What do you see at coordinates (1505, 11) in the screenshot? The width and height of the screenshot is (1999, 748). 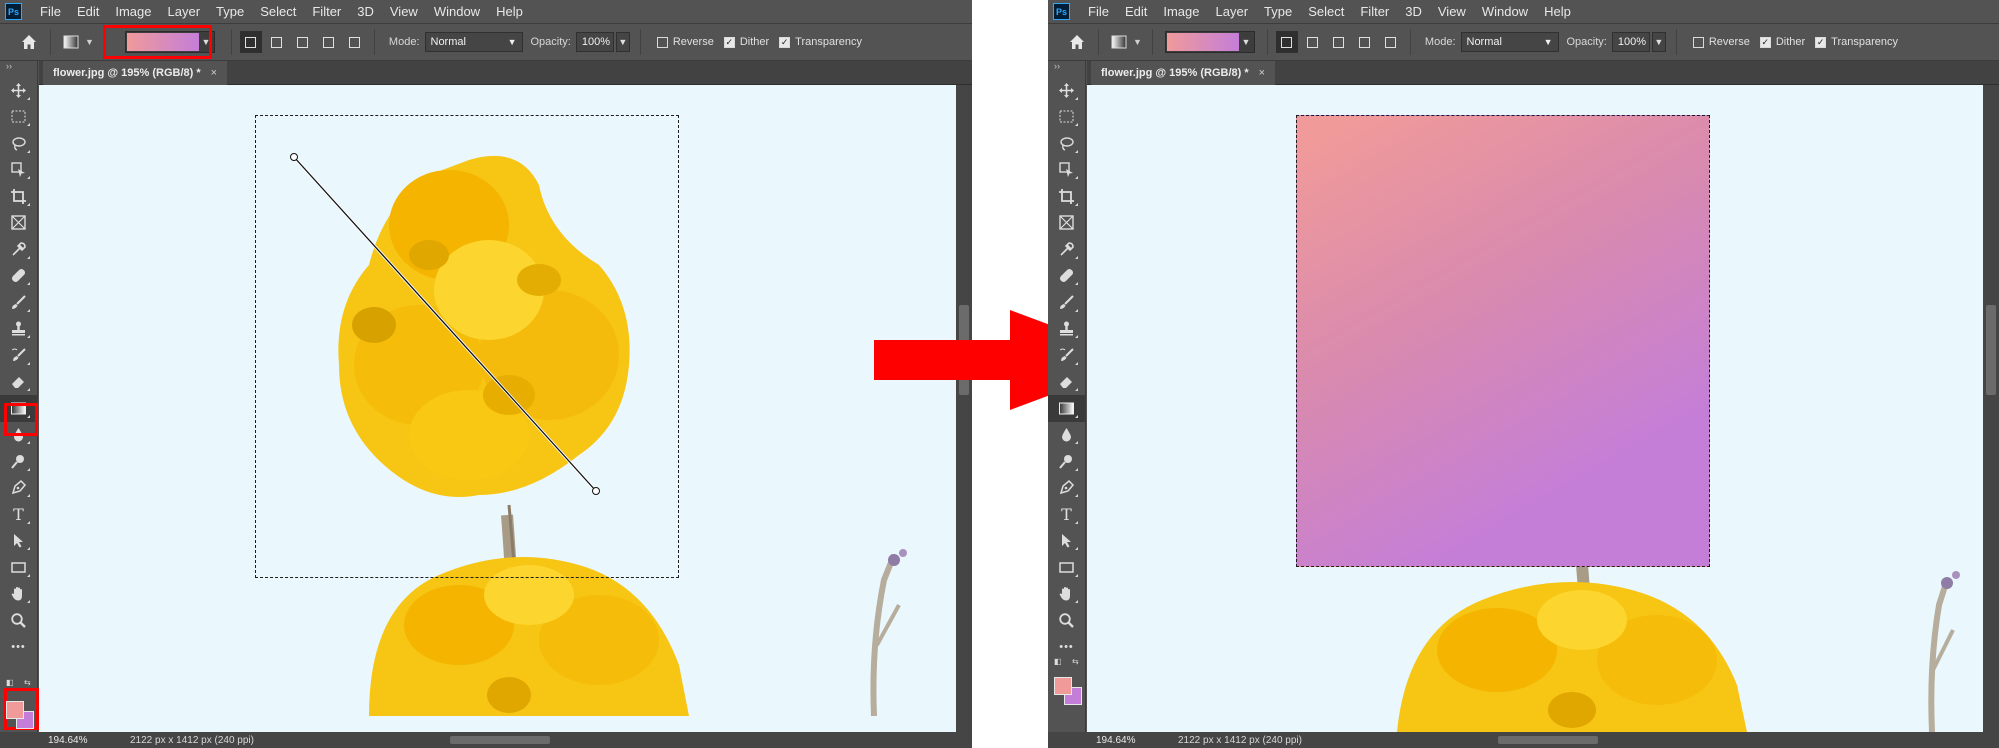 I see `menu-window: Window` at bounding box center [1505, 11].